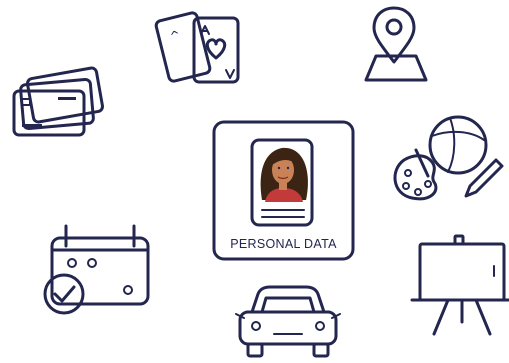 The image size is (509, 363). What do you see at coordinates (288, 321) in the screenshot?
I see `car-icon` at bounding box center [288, 321].